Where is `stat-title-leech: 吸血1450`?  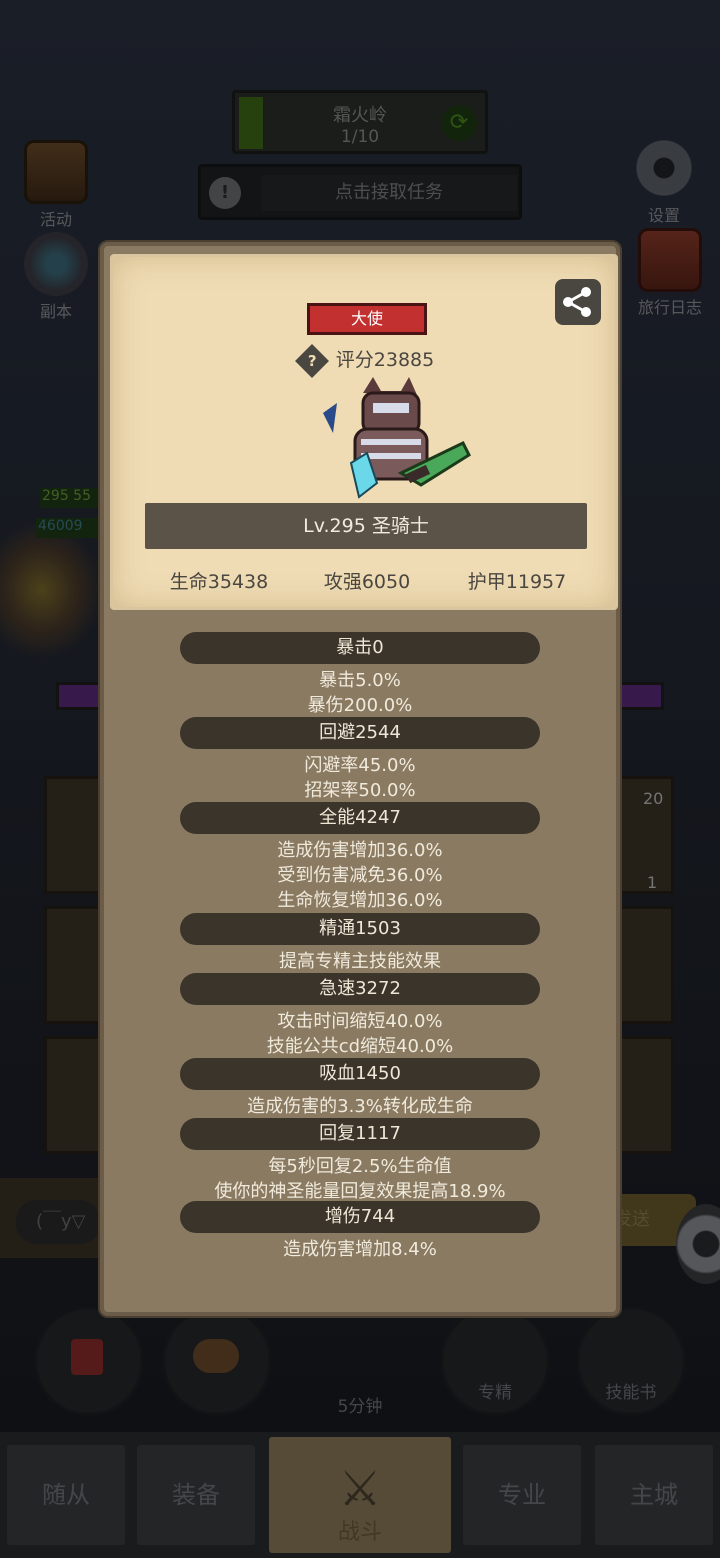 stat-title-leech: 吸血1450 is located at coordinates (360, 1074).